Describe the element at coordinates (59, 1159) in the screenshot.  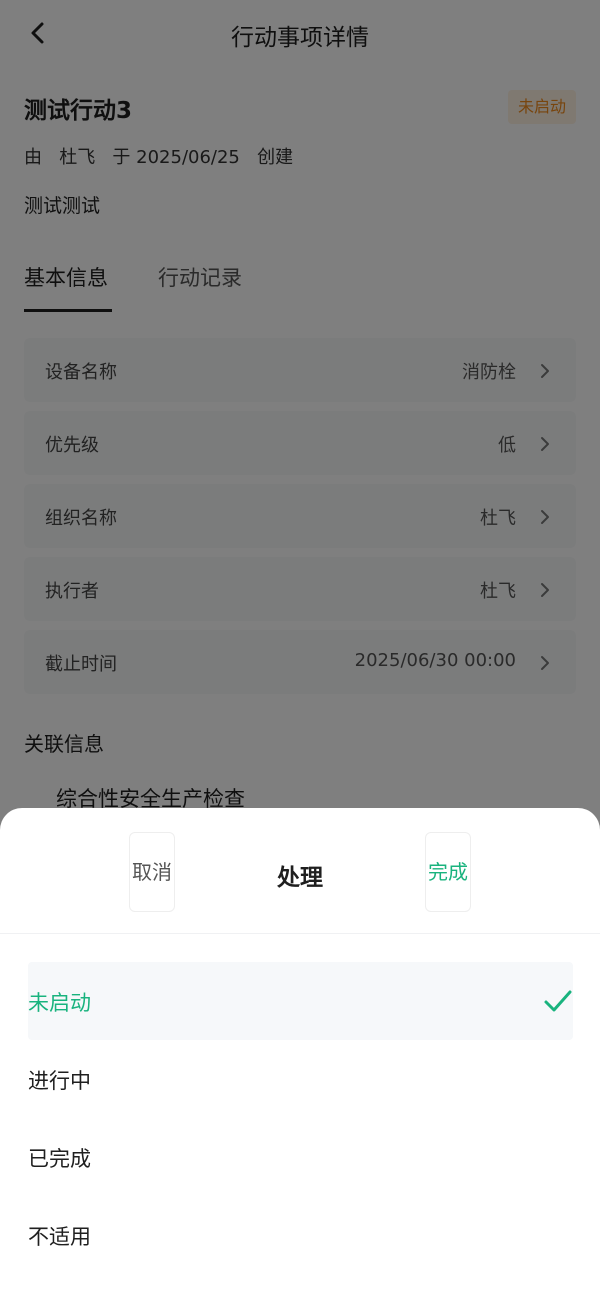
I see `option-label: 已完成` at that location.